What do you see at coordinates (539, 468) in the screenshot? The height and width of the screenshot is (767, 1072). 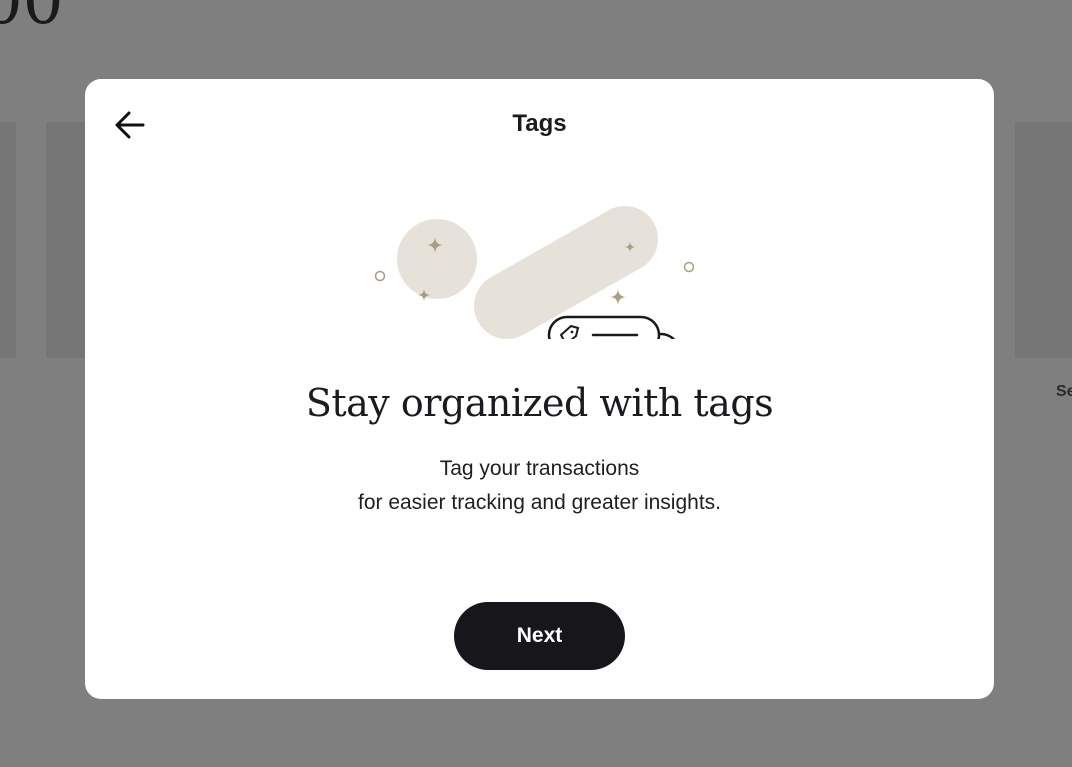 I see `description-line: Tag your transactions` at bounding box center [539, 468].